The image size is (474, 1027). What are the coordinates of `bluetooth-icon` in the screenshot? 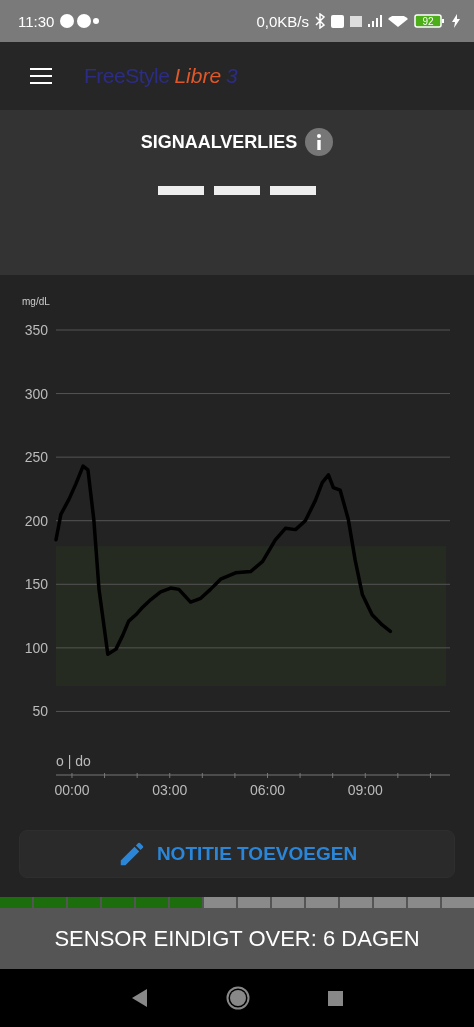 It's located at (320, 21).